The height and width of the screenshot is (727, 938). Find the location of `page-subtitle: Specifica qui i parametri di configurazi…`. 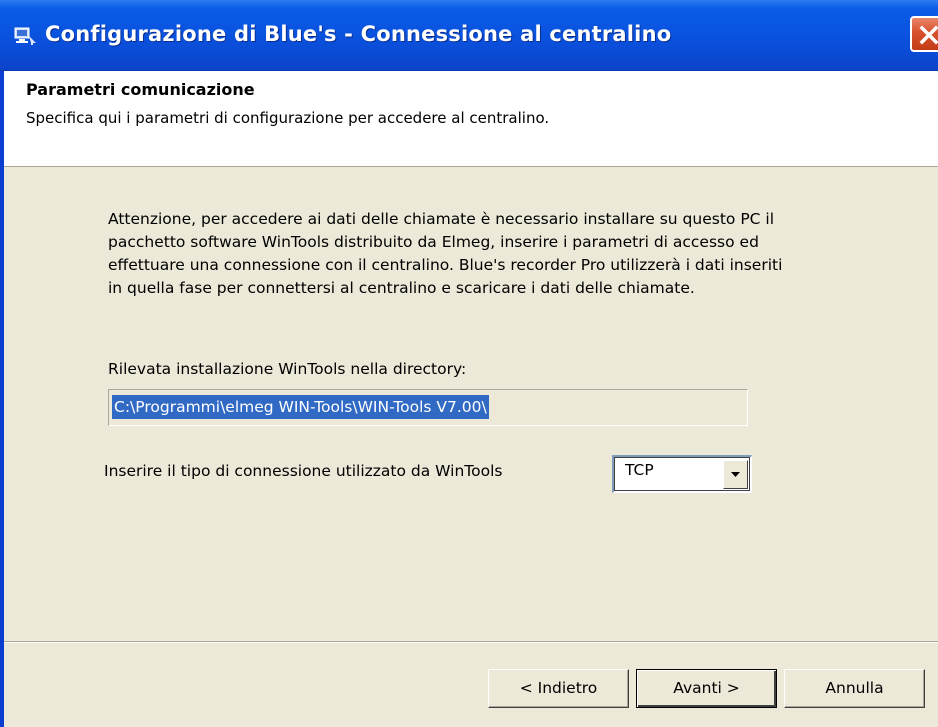

page-subtitle: Specifica qui i parametri di configurazi… is located at coordinates (288, 118).